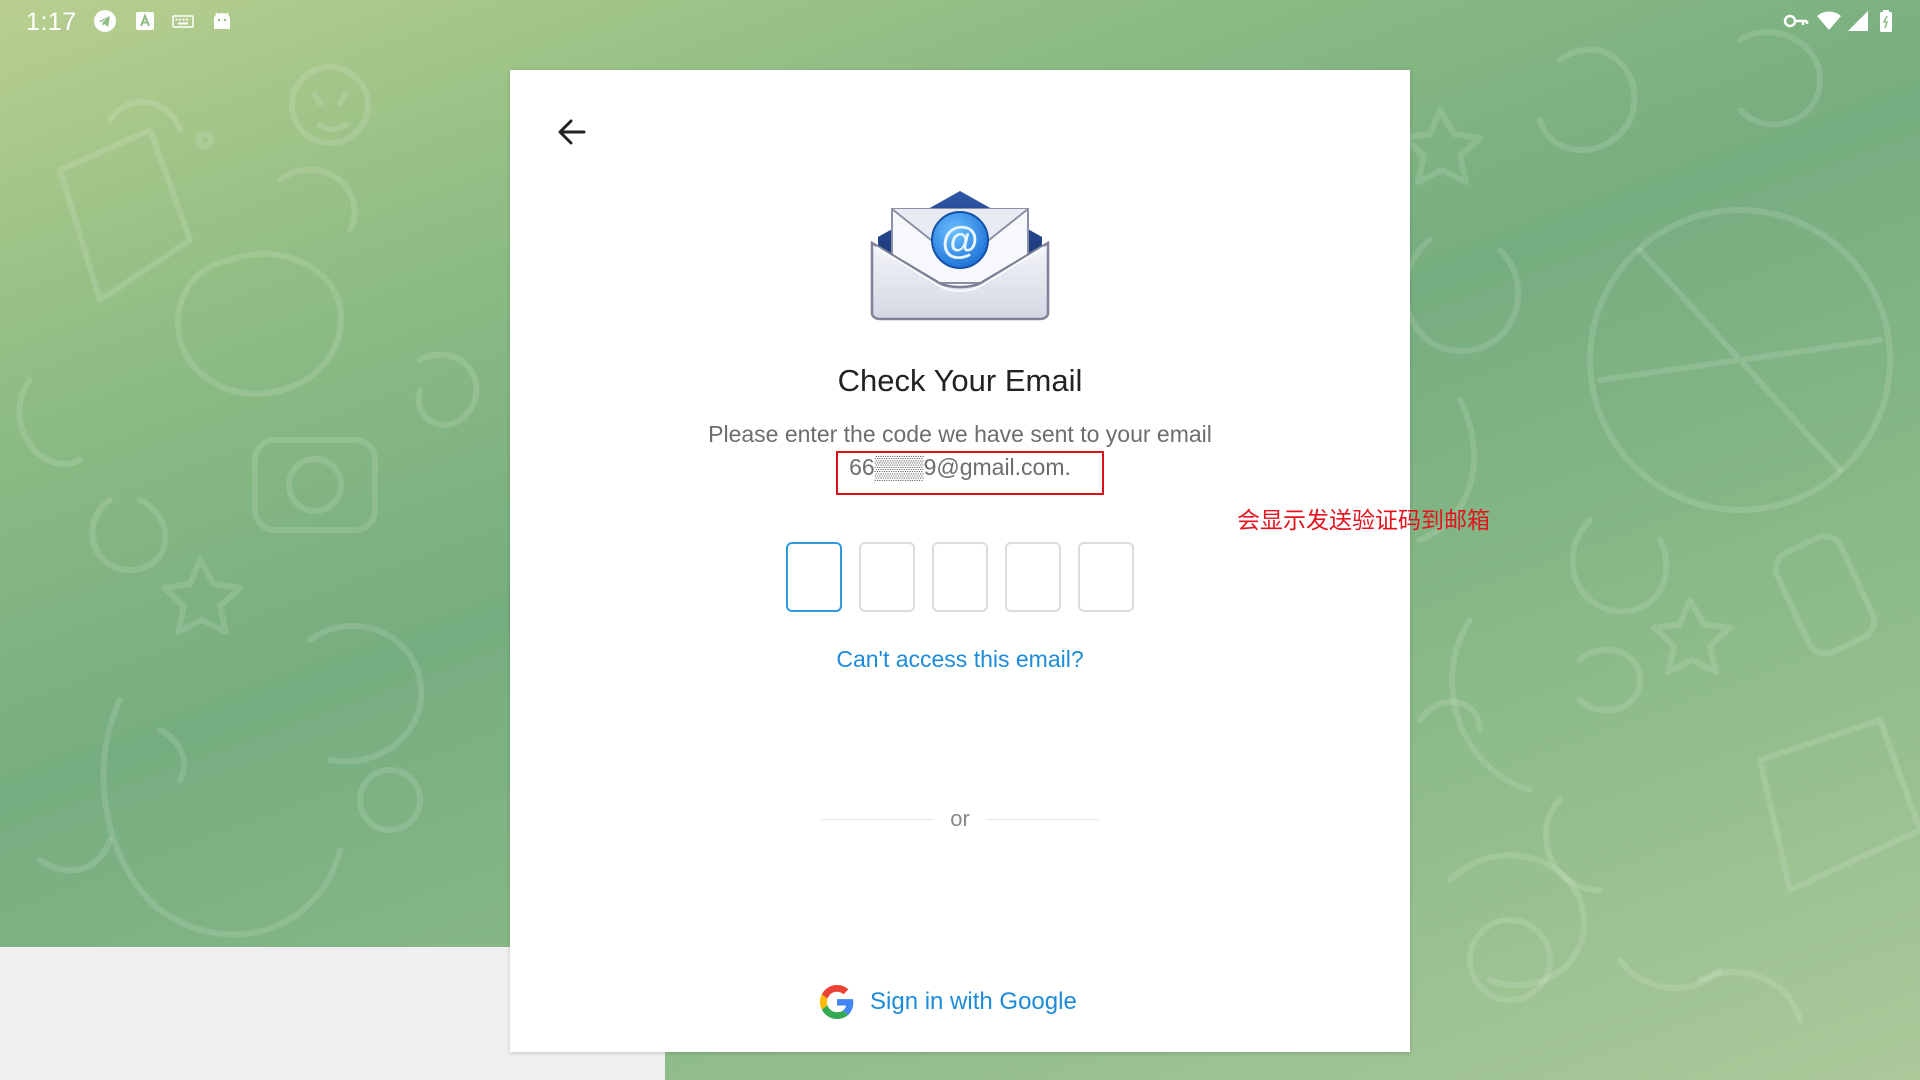 The width and height of the screenshot is (1920, 1080). I want to click on sign-in-with-google-button: Sign in with Google, so click(960, 1002).